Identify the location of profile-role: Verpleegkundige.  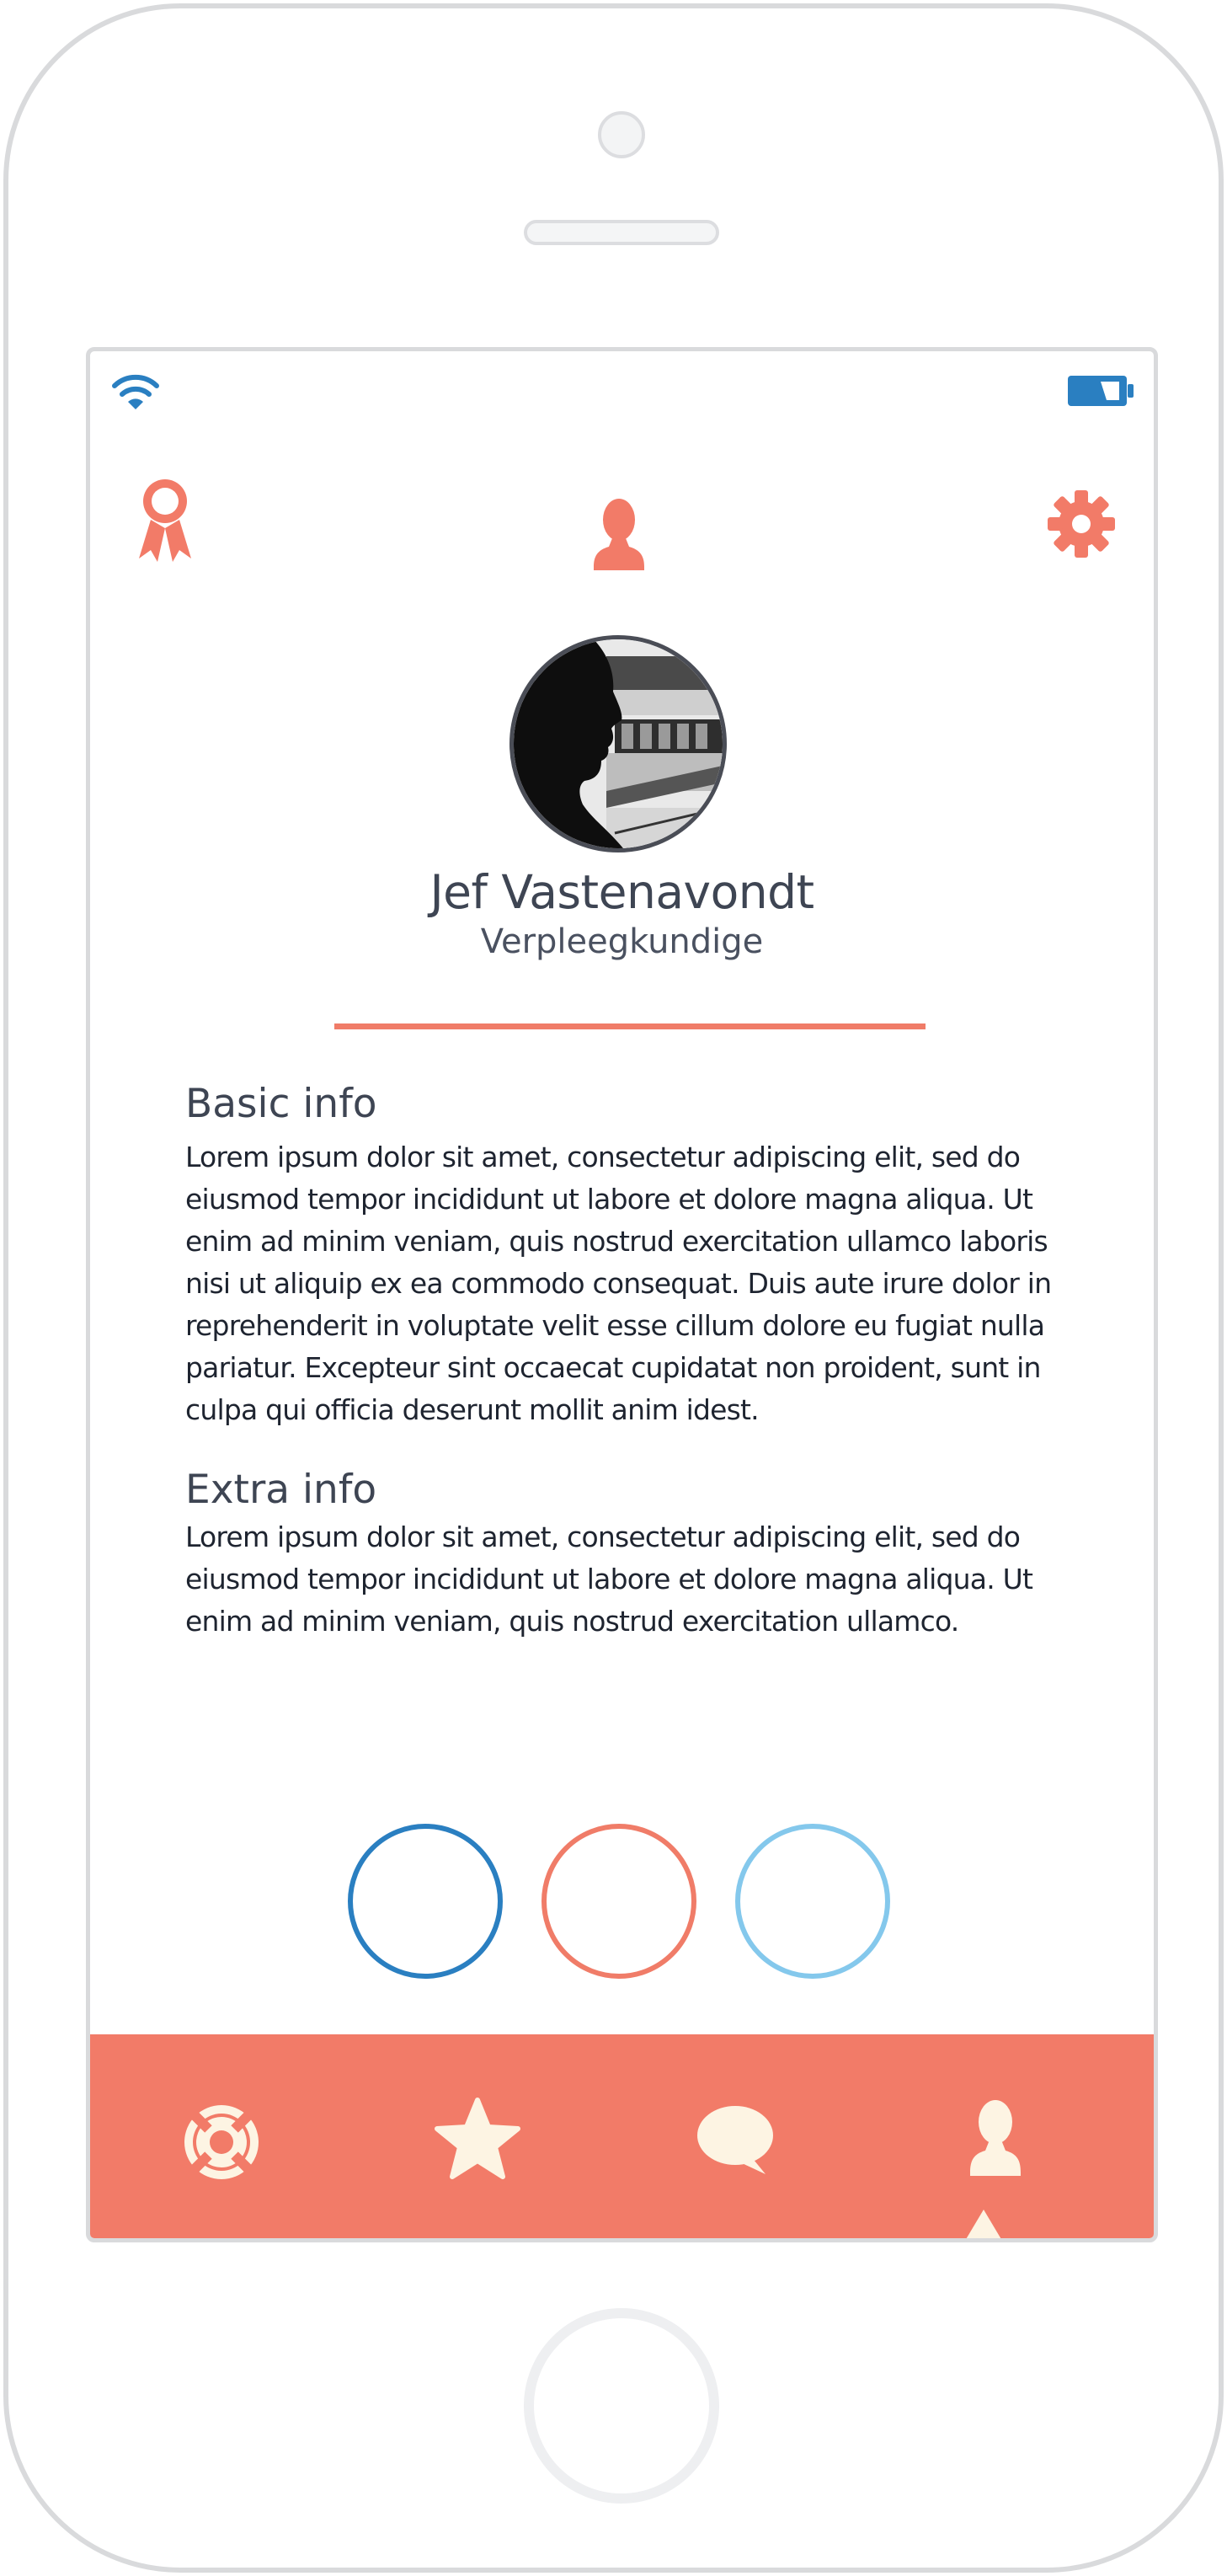
(622, 941).